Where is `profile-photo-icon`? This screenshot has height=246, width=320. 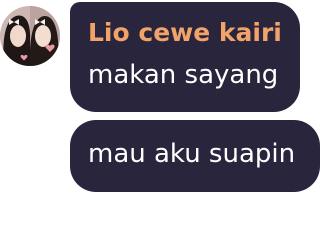
profile-photo-icon is located at coordinates (30, 36).